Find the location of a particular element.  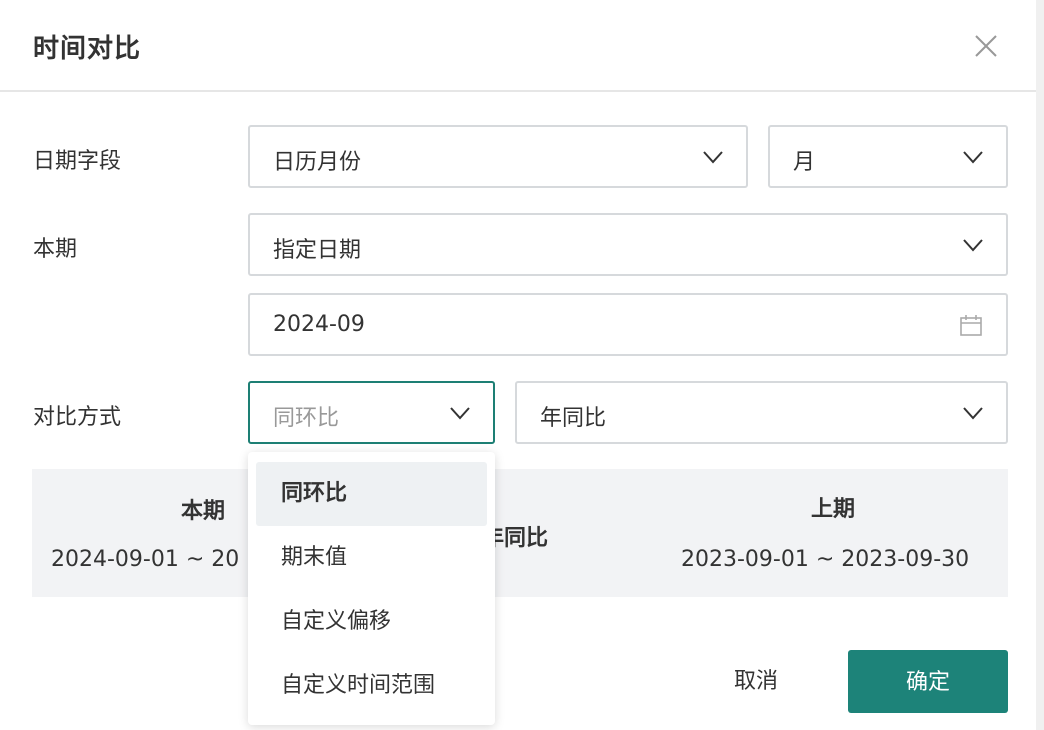

date-field-label: 日期字段 is located at coordinates (77, 161).